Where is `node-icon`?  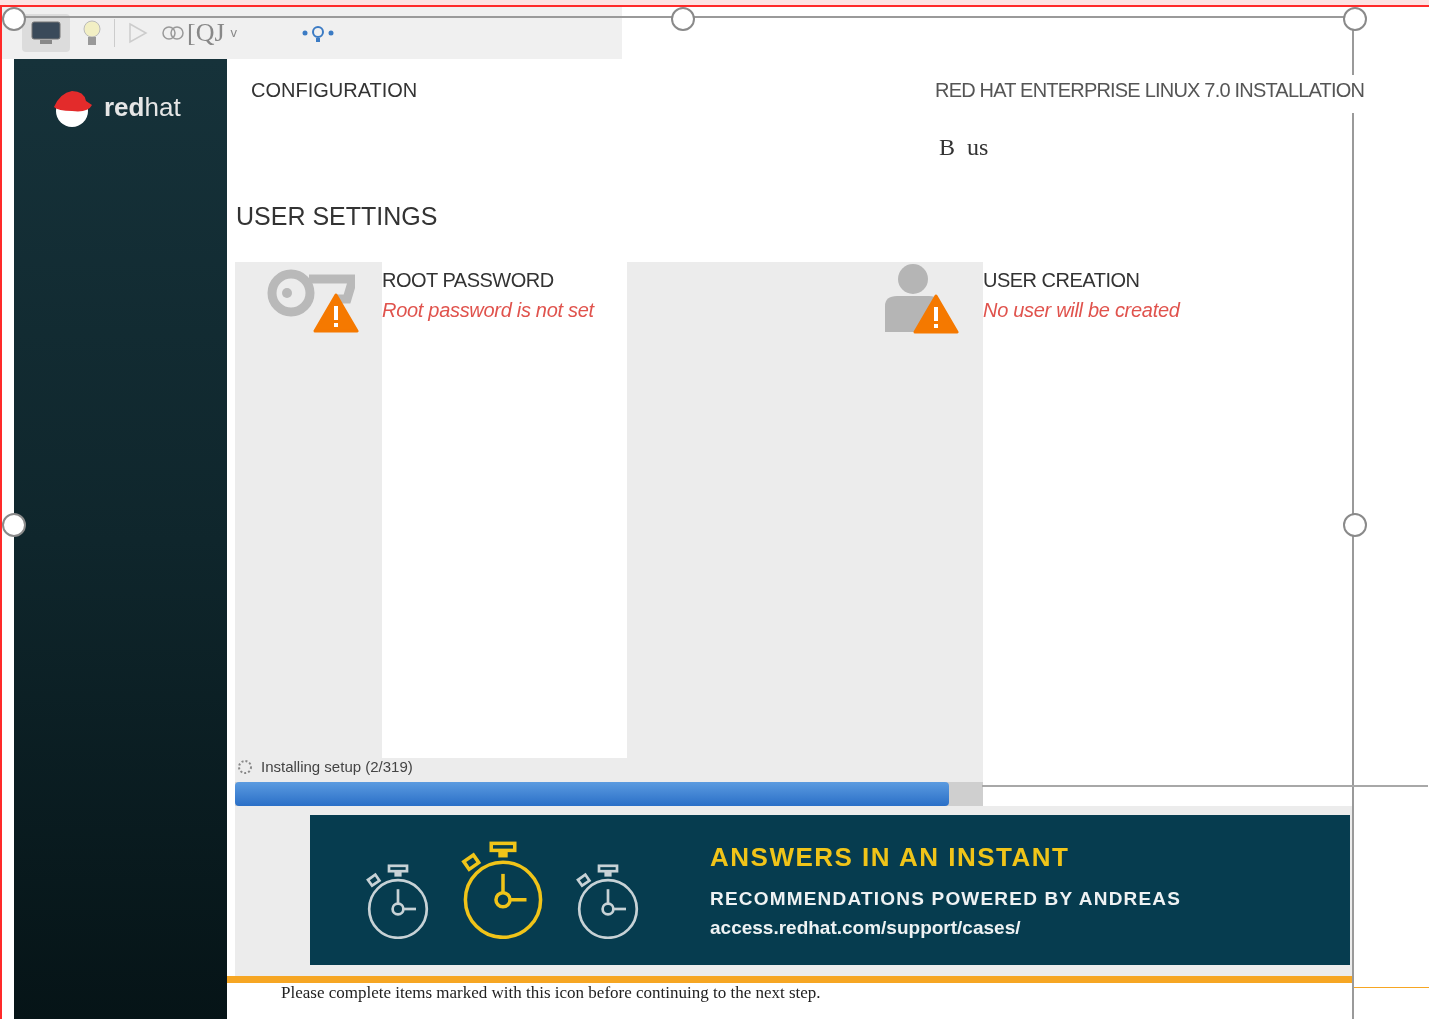 node-icon is located at coordinates (318, 33).